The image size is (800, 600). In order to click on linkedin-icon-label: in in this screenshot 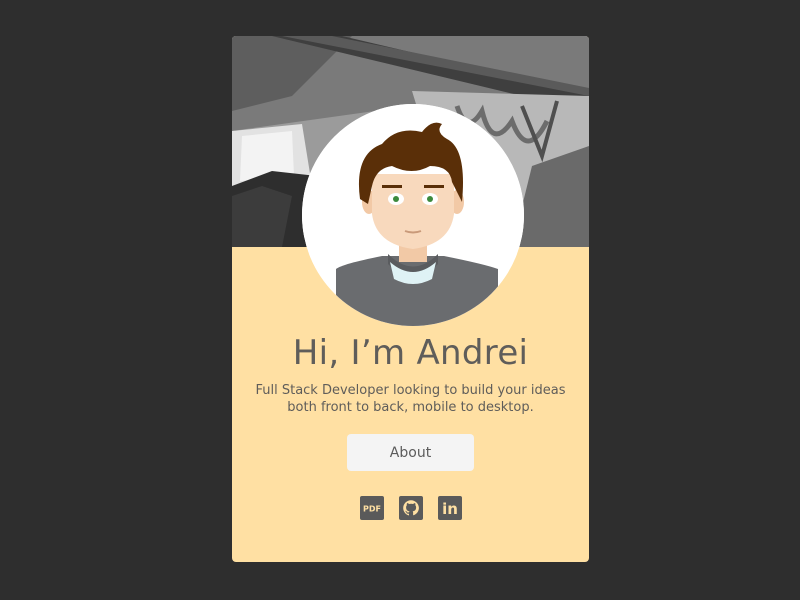, I will do `click(450, 509)`.